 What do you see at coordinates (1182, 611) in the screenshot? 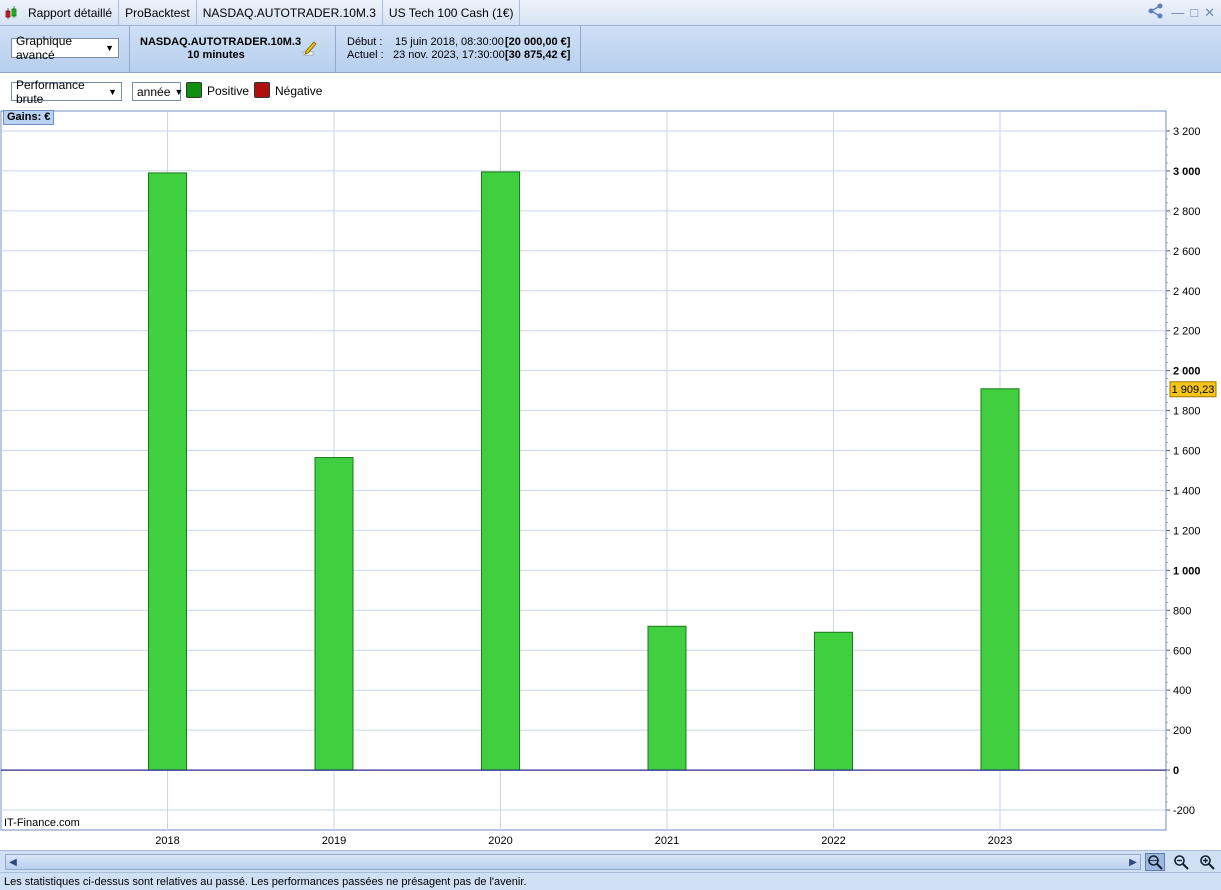
I see `y-tick-label: 800` at bounding box center [1182, 611].